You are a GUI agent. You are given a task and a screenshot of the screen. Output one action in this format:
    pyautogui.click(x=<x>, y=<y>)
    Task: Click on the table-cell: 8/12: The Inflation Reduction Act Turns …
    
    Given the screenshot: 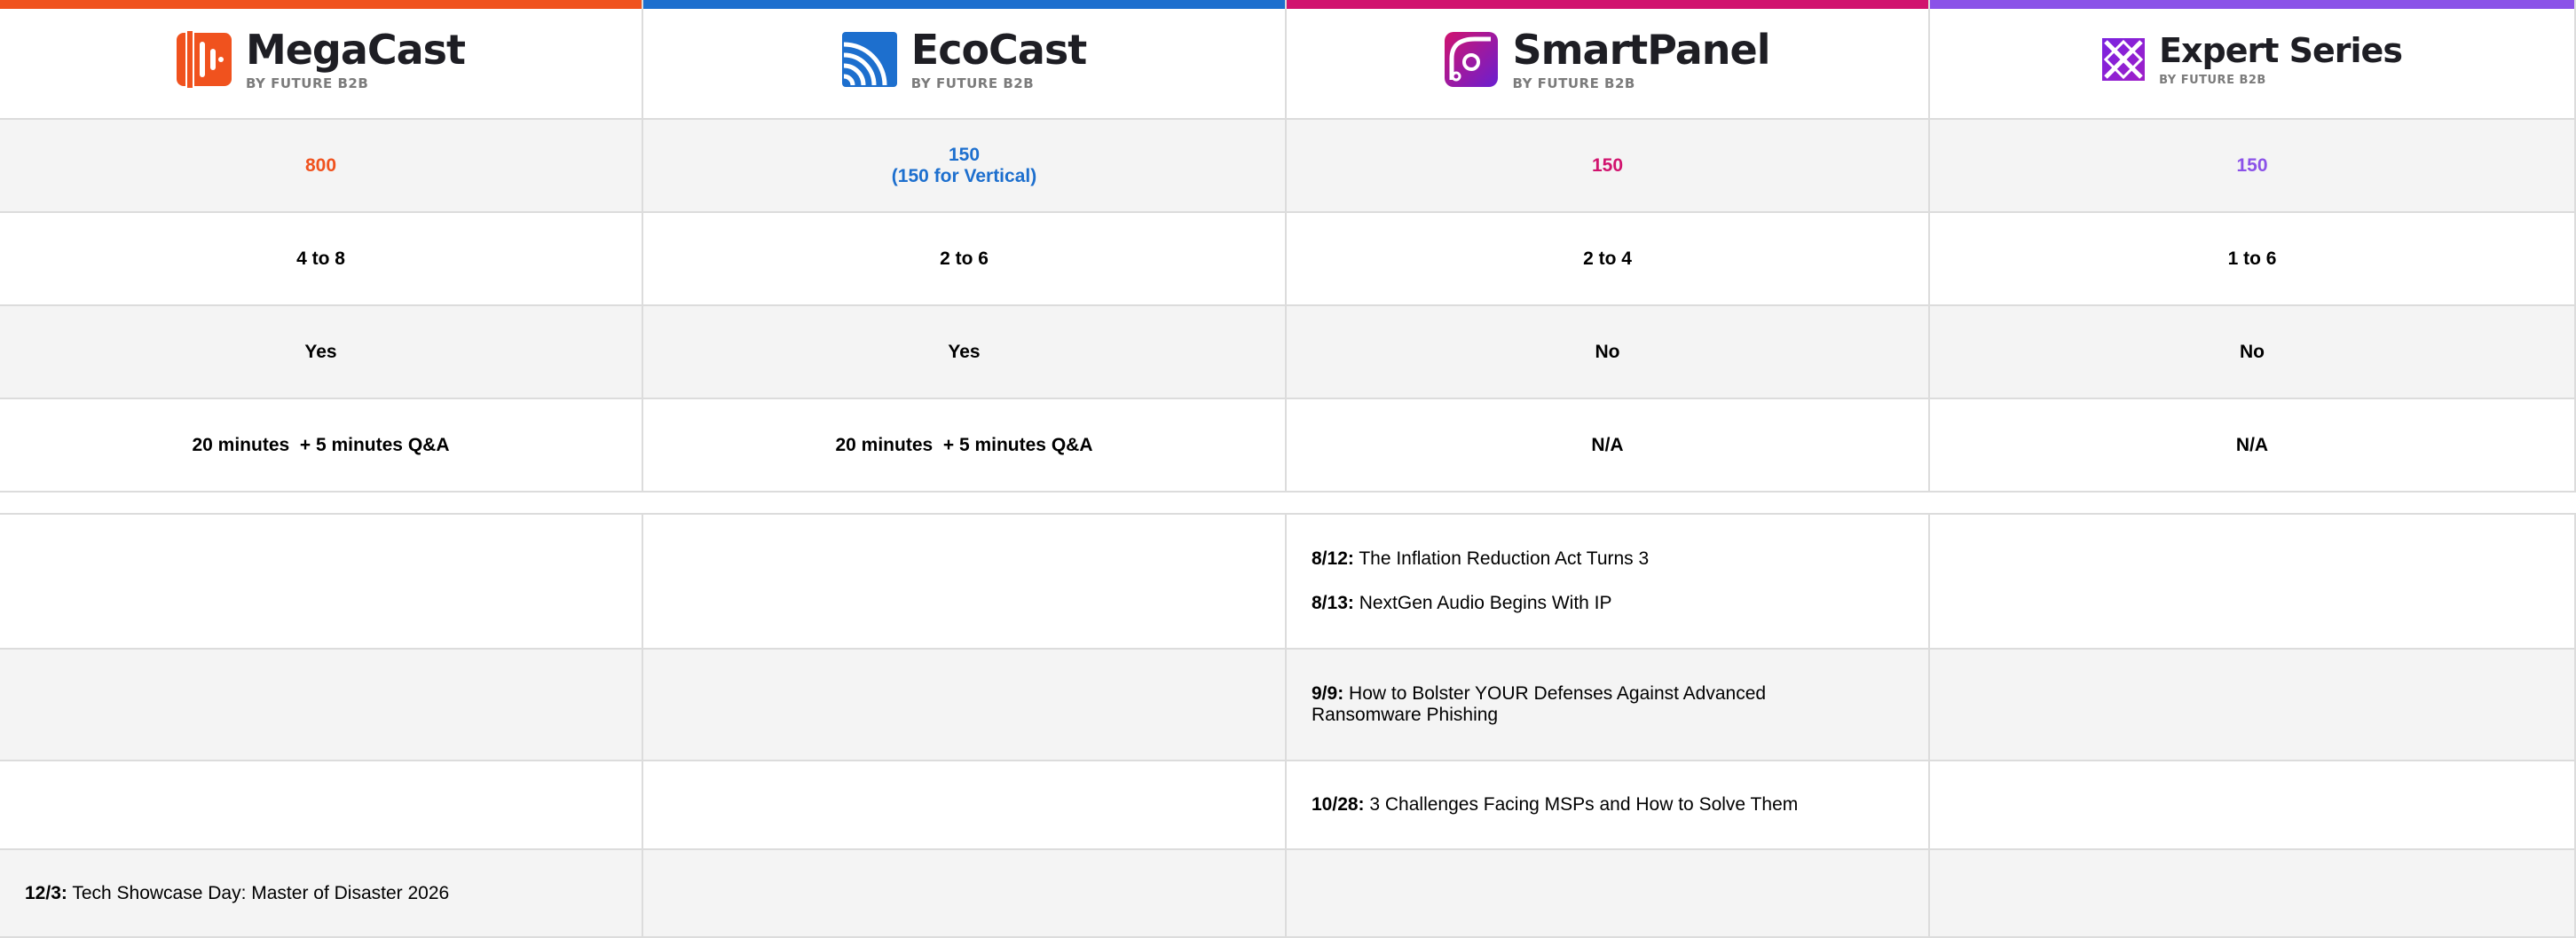 What is the action you would take?
    pyautogui.click(x=1608, y=582)
    